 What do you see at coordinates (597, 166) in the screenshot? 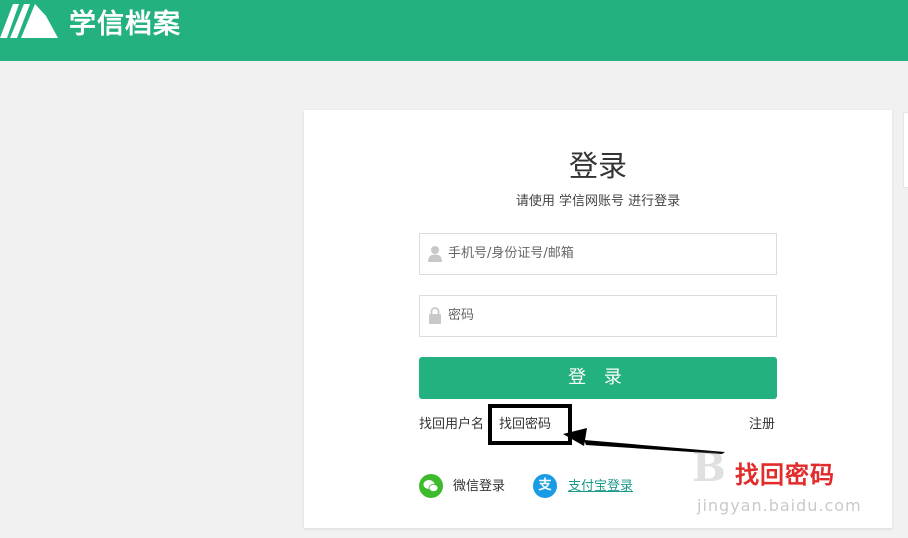
I see `login-title: 登录` at bounding box center [597, 166].